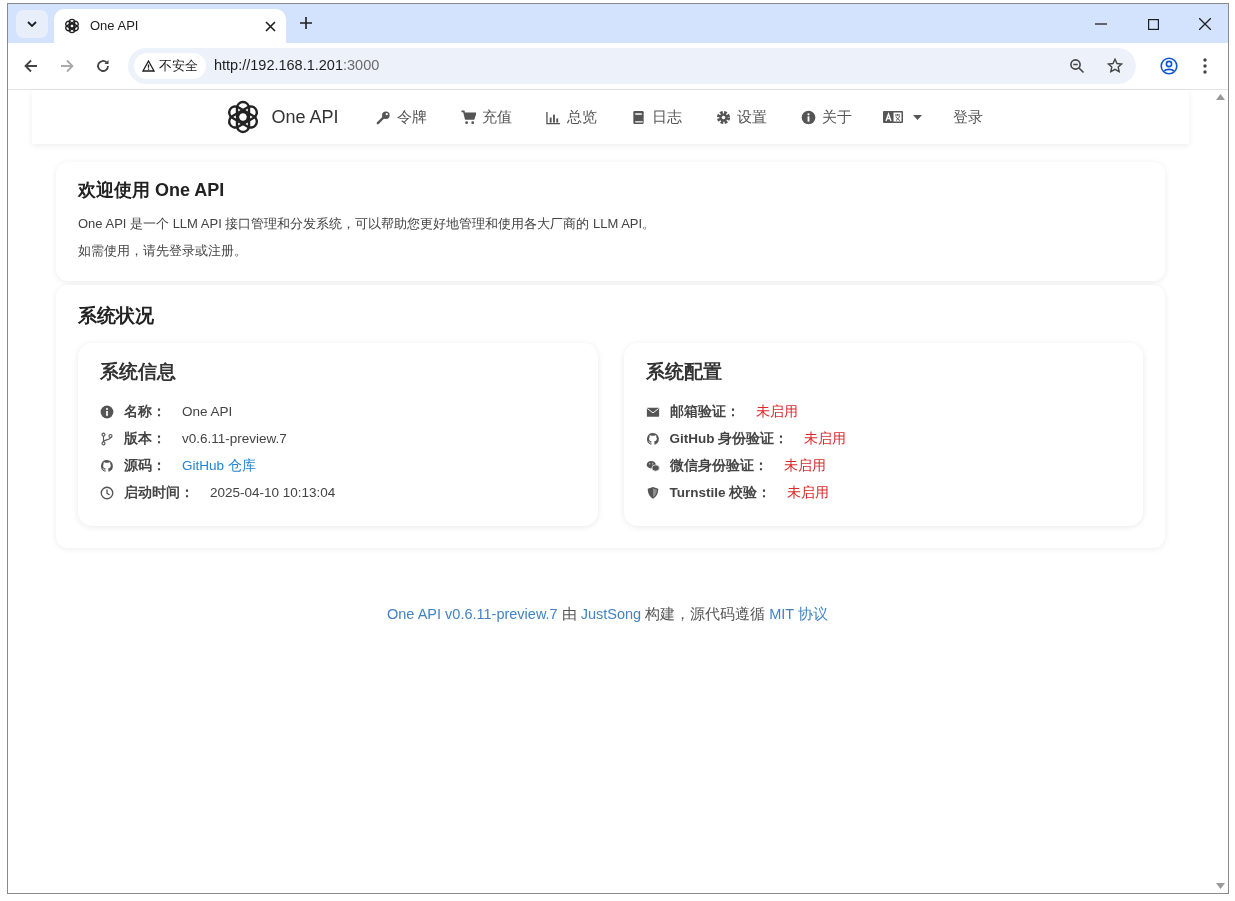  Describe the element at coordinates (468, 117) in the screenshot. I see `cart-icon` at that location.